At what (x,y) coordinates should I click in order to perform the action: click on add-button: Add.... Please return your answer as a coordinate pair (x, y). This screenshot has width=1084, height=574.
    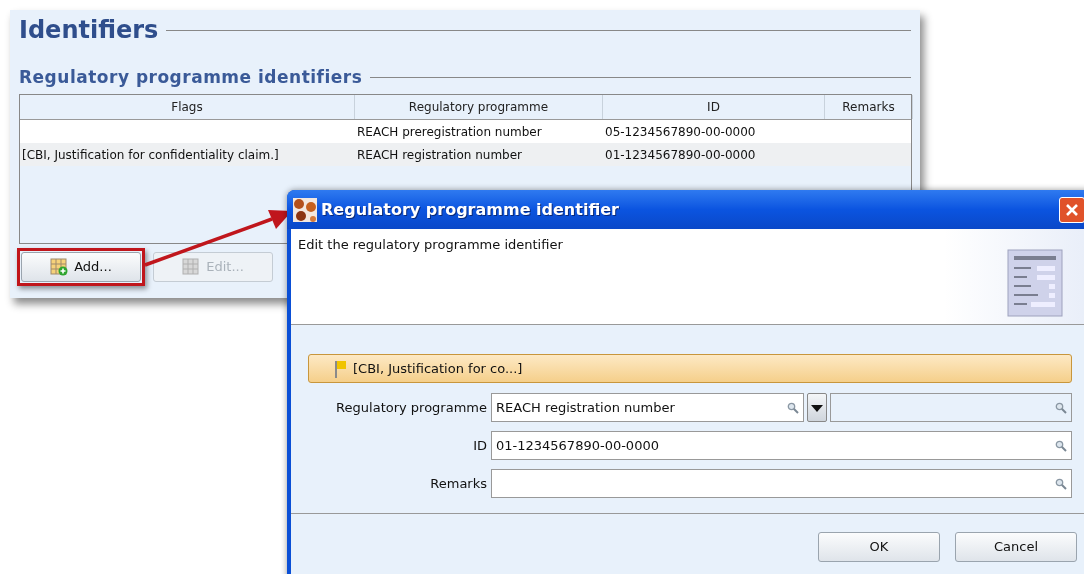
    Looking at the image, I should click on (81, 267).